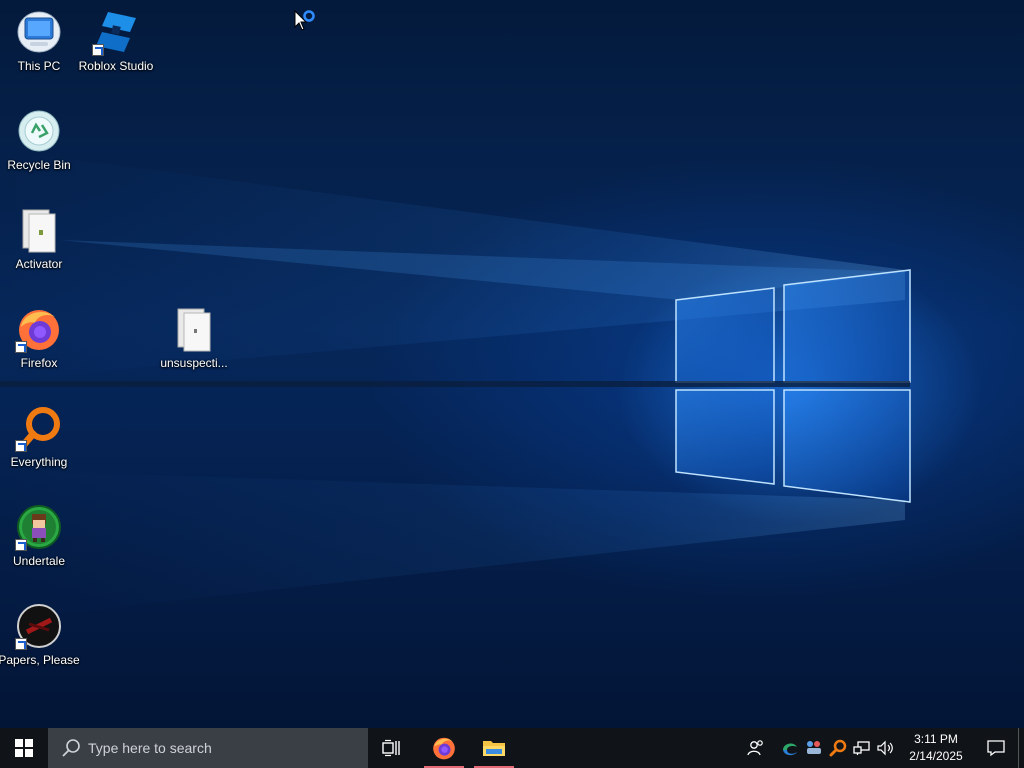 The height and width of the screenshot is (768, 1024). I want to click on desktop-icon-everything: Everything, so click(39, 446).